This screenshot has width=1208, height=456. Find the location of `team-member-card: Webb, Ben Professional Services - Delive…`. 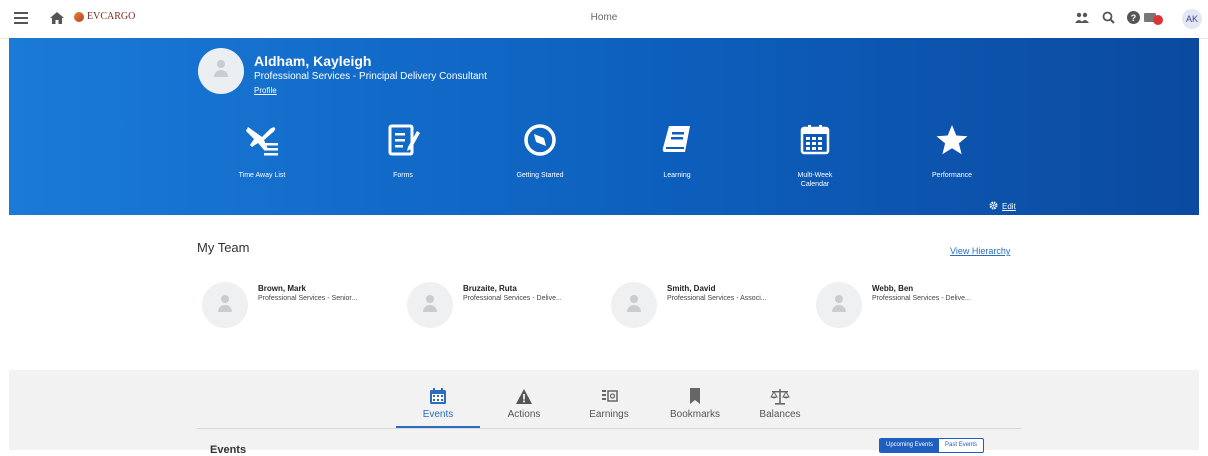

team-member-card: Webb, Ben Professional Services - Delive… is located at coordinates (916, 307).